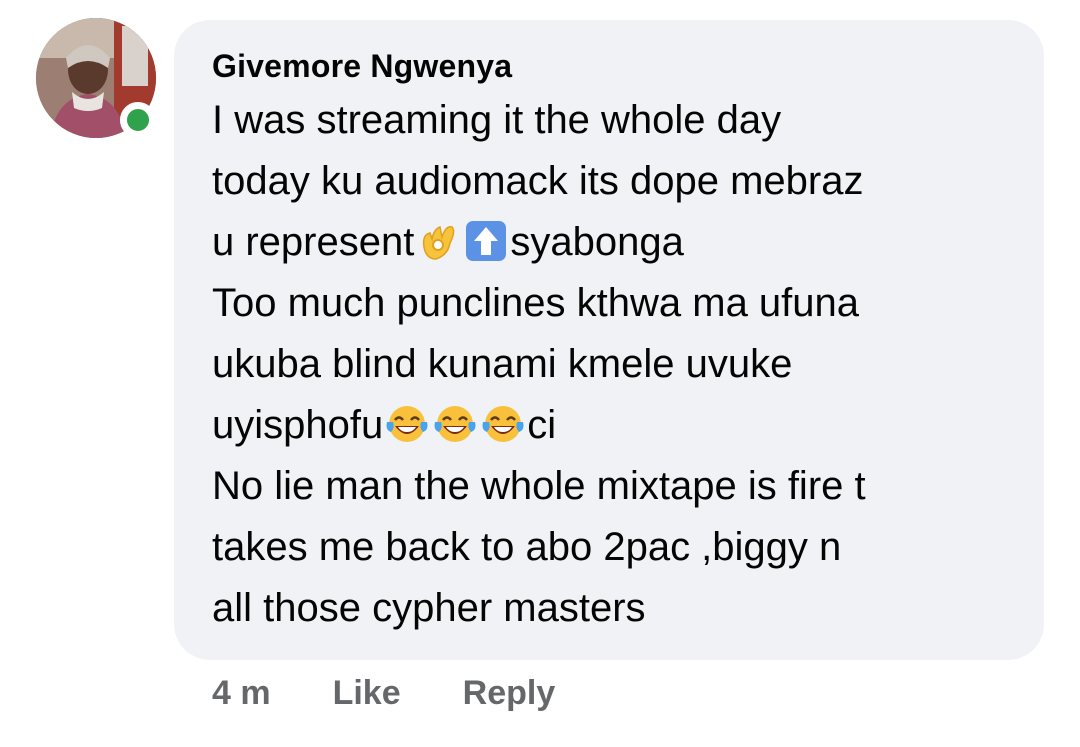 Image resolution: width=1080 pixels, height=747 pixels. I want to click on comment-text-line: u represent syabonga, so click(611, 242).